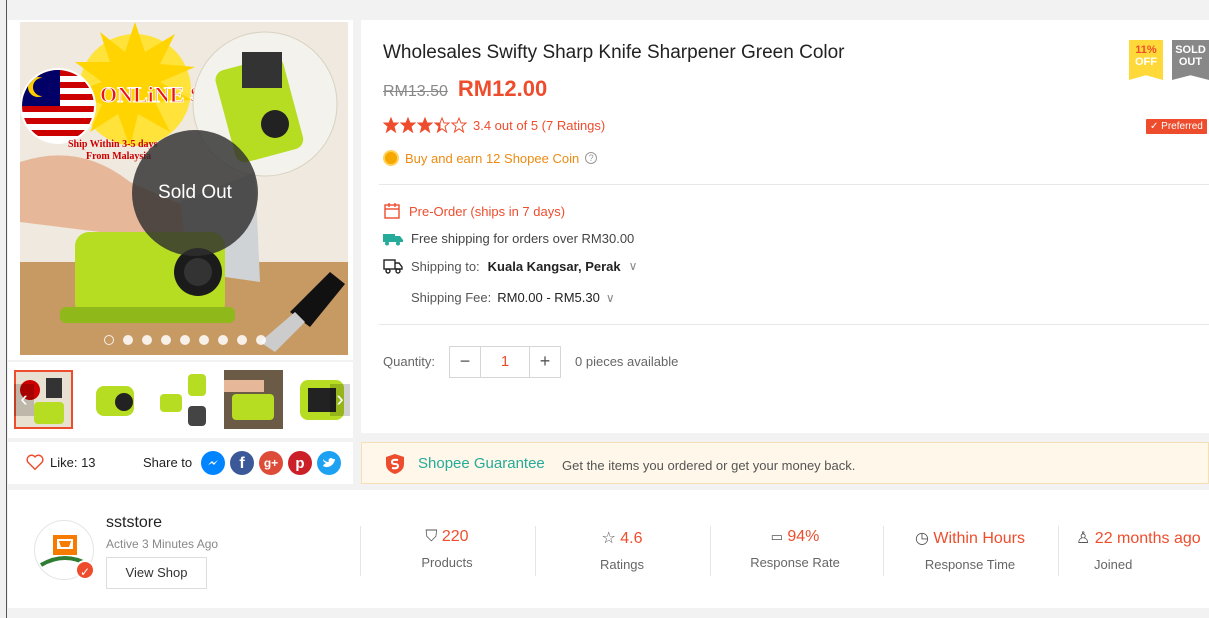 The image size is (1209, 618). What do you see at coordinates (622, 550) in the screenshot?
I see `stat-ratings: ☆ 4.6 Ratings` at bounding box center [622, 550].